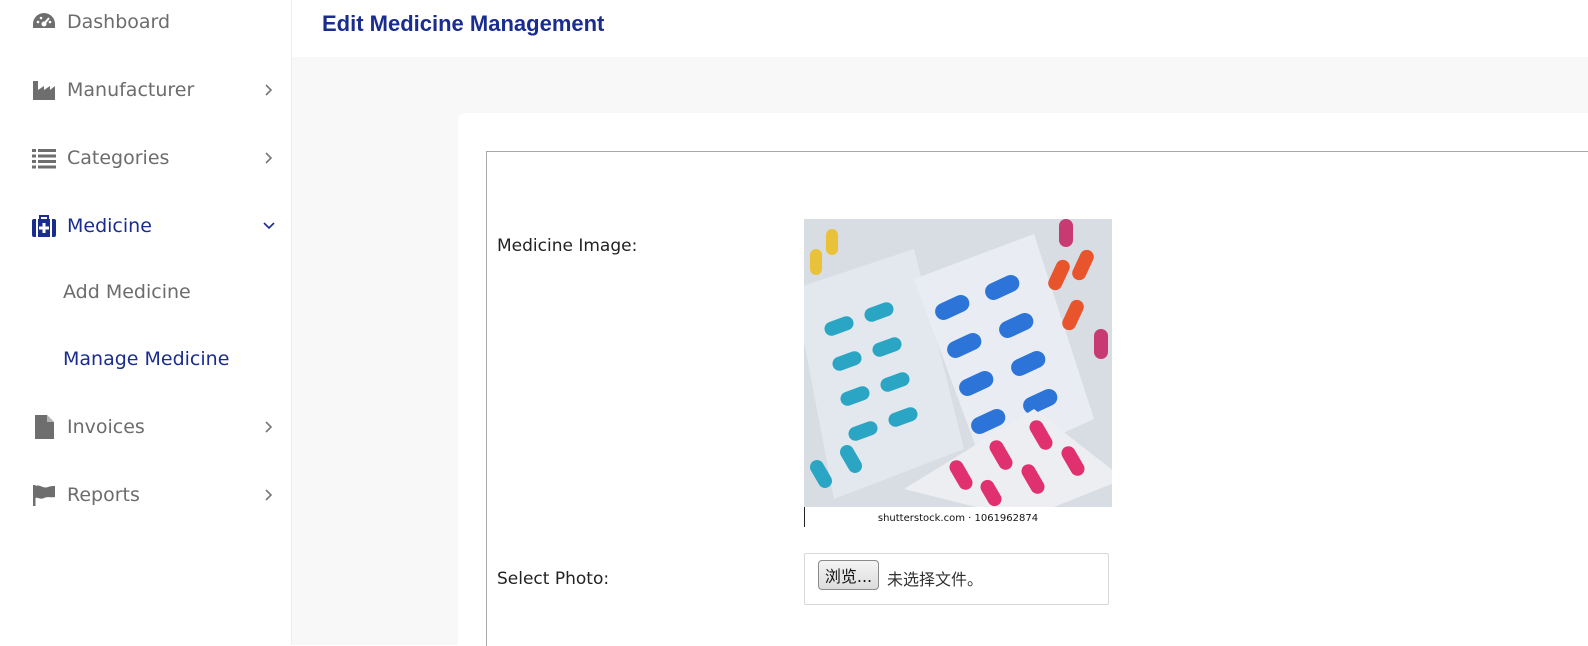 The width and height of the screenshot is (1588, 646). What do you see at coordinates (118, 158) in the screenshot?
I see `sidebar-item-label: Categories` at bounding box center [118, 158].